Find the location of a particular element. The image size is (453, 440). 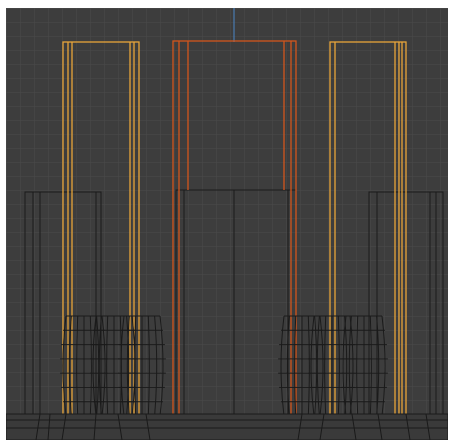

ground-base is located at coordinates (227, 426).